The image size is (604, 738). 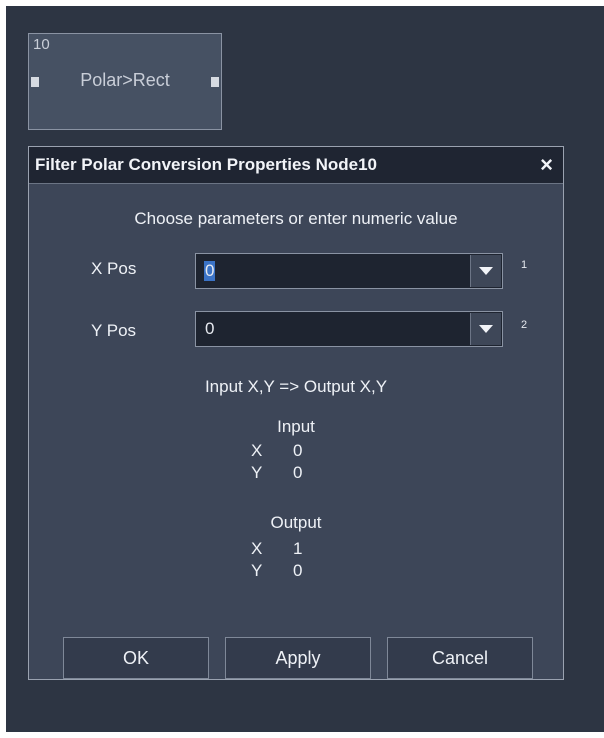 I want to click on x-pos-combo: 0, so click(x=349, y=271).